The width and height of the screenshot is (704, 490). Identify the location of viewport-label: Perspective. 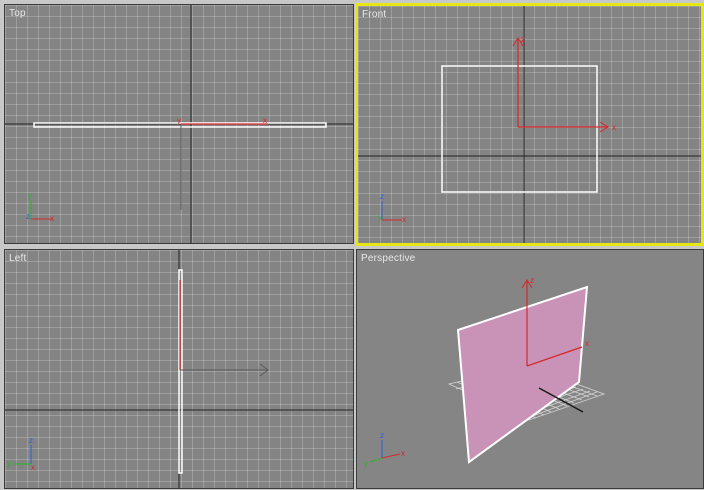
(388, 258).